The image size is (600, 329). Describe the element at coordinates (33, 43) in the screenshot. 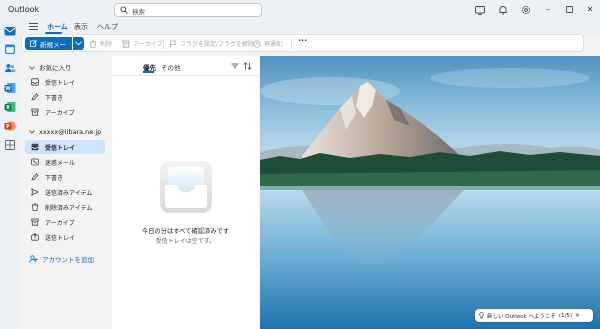

I see `compose-icon` at that location.